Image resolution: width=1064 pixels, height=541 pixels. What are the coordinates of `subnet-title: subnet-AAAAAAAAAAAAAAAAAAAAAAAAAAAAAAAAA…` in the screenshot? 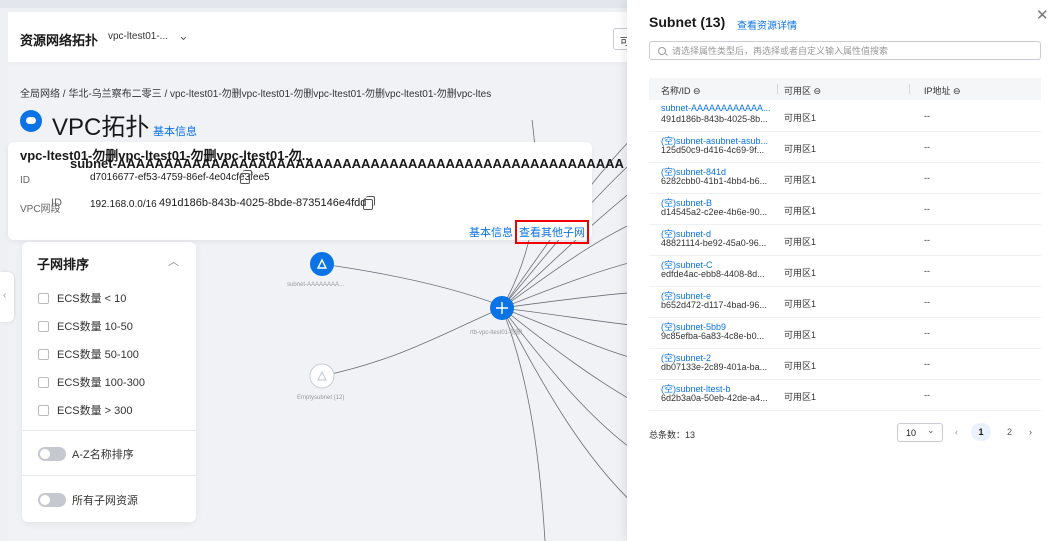 It's located at (347, 163).